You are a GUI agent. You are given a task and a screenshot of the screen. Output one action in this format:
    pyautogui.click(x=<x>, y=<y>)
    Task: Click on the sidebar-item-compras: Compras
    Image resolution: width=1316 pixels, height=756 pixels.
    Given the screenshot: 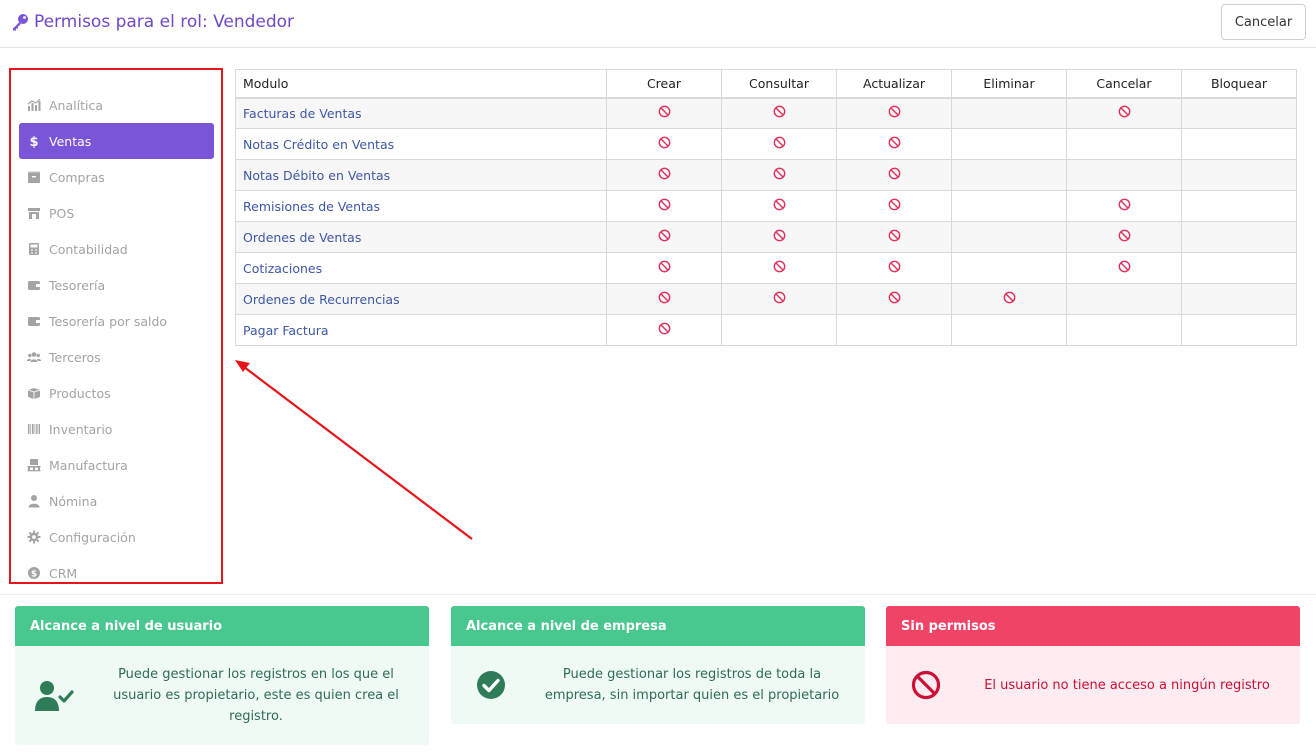 What is the action you would take?
    pyautogui.click(x=116, y=177)
    